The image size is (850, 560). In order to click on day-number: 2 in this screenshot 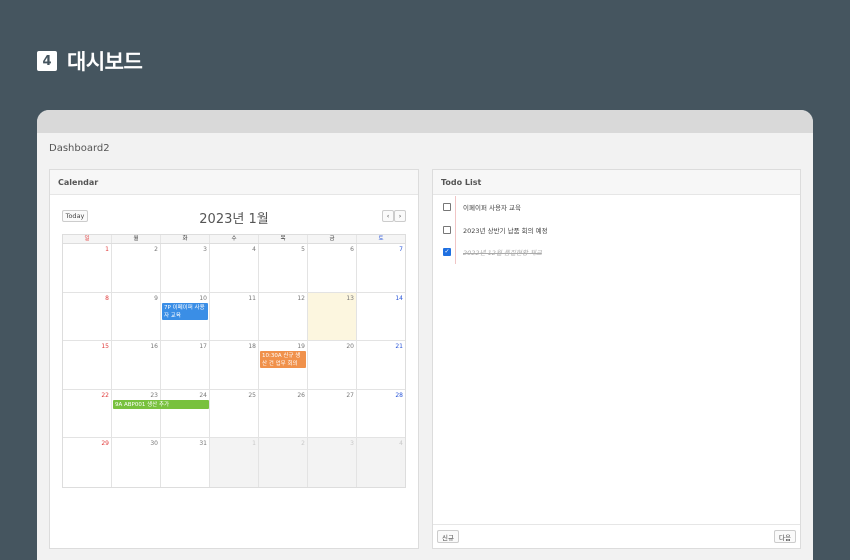, I will do `click(156, 249)`.